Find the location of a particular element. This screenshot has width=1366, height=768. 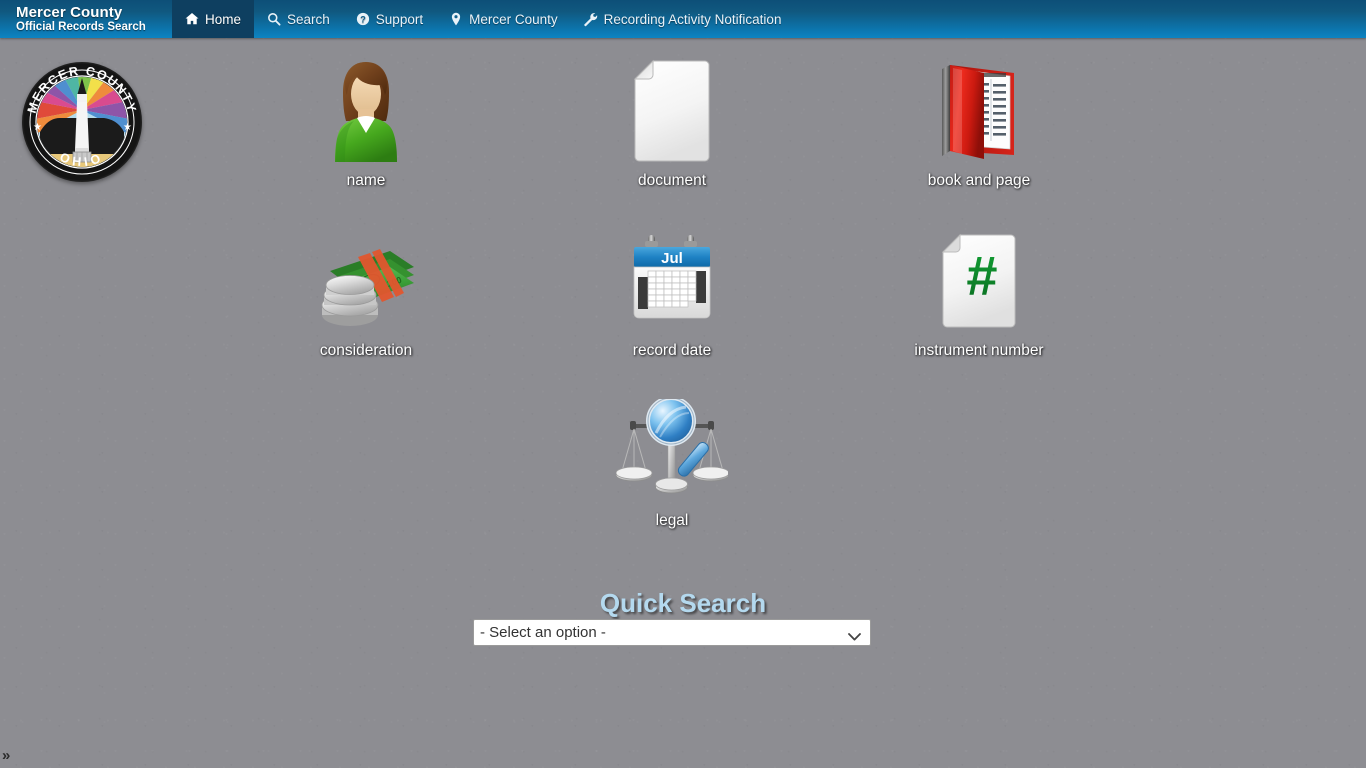

seal-star-left: ★ is located at coordinates (37, 127).